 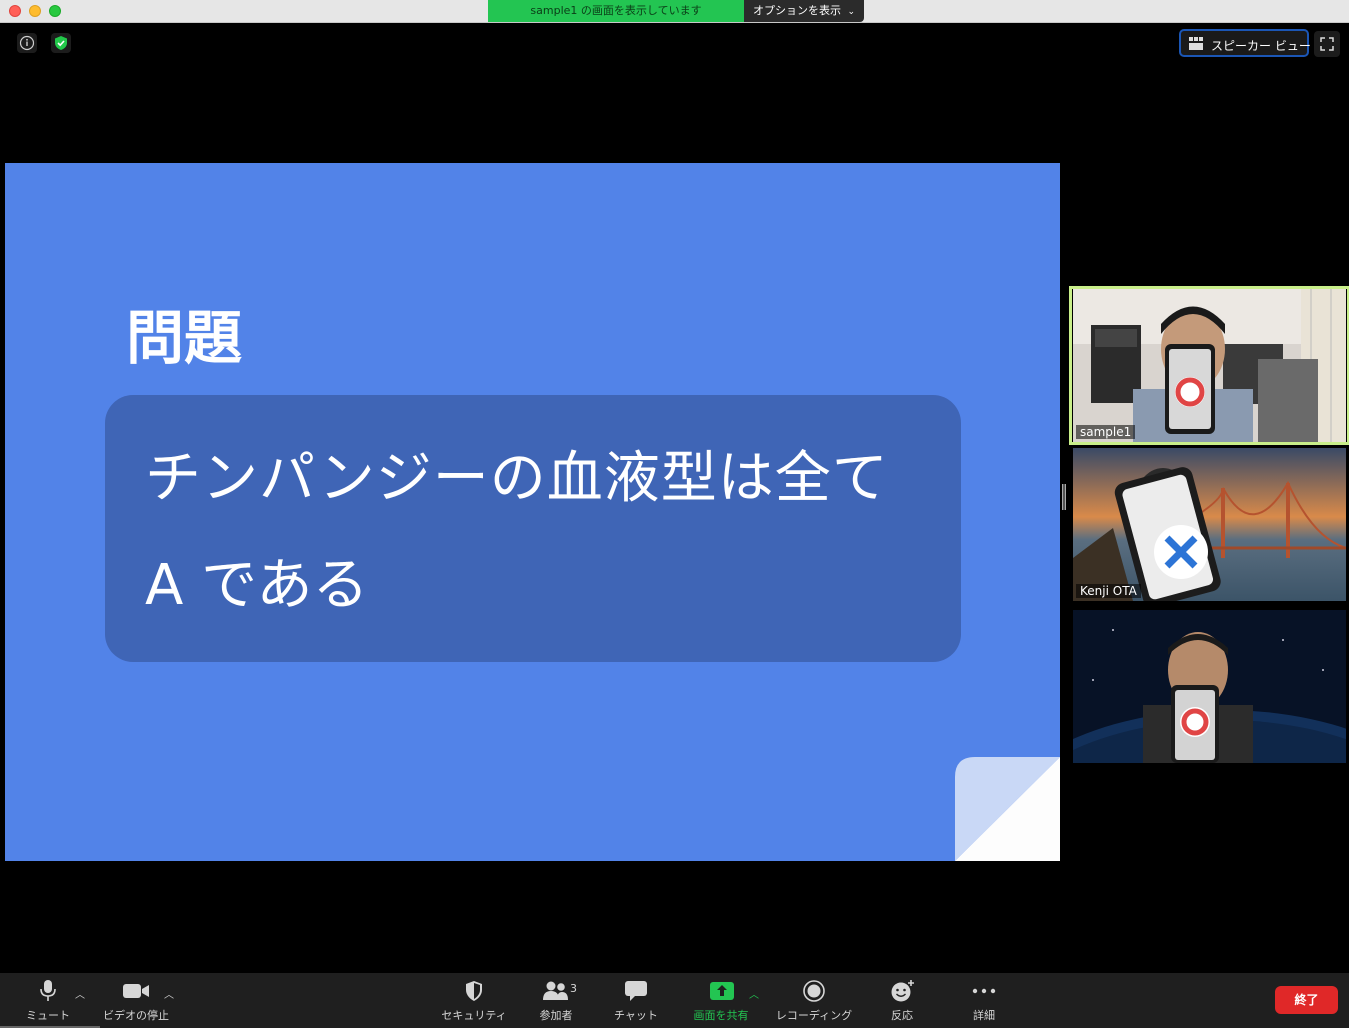 I want to click on chat-bubble-icon, so click(x=636, y=991).